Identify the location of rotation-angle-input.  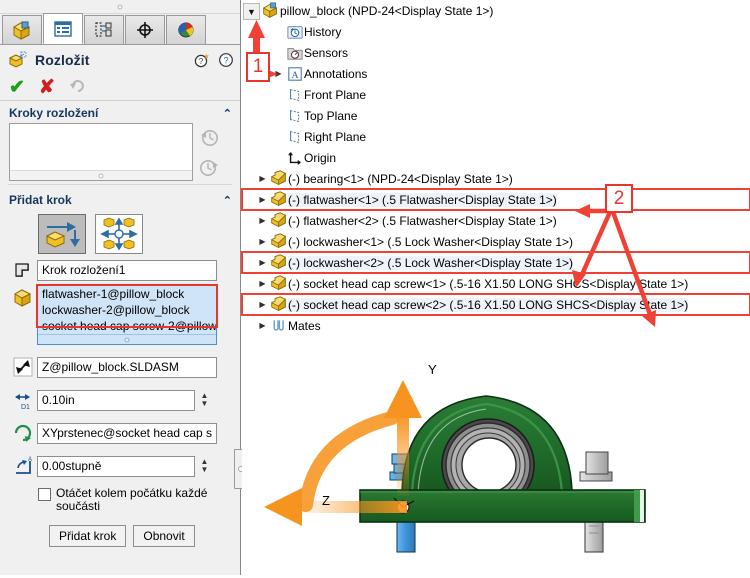
(116, 466).